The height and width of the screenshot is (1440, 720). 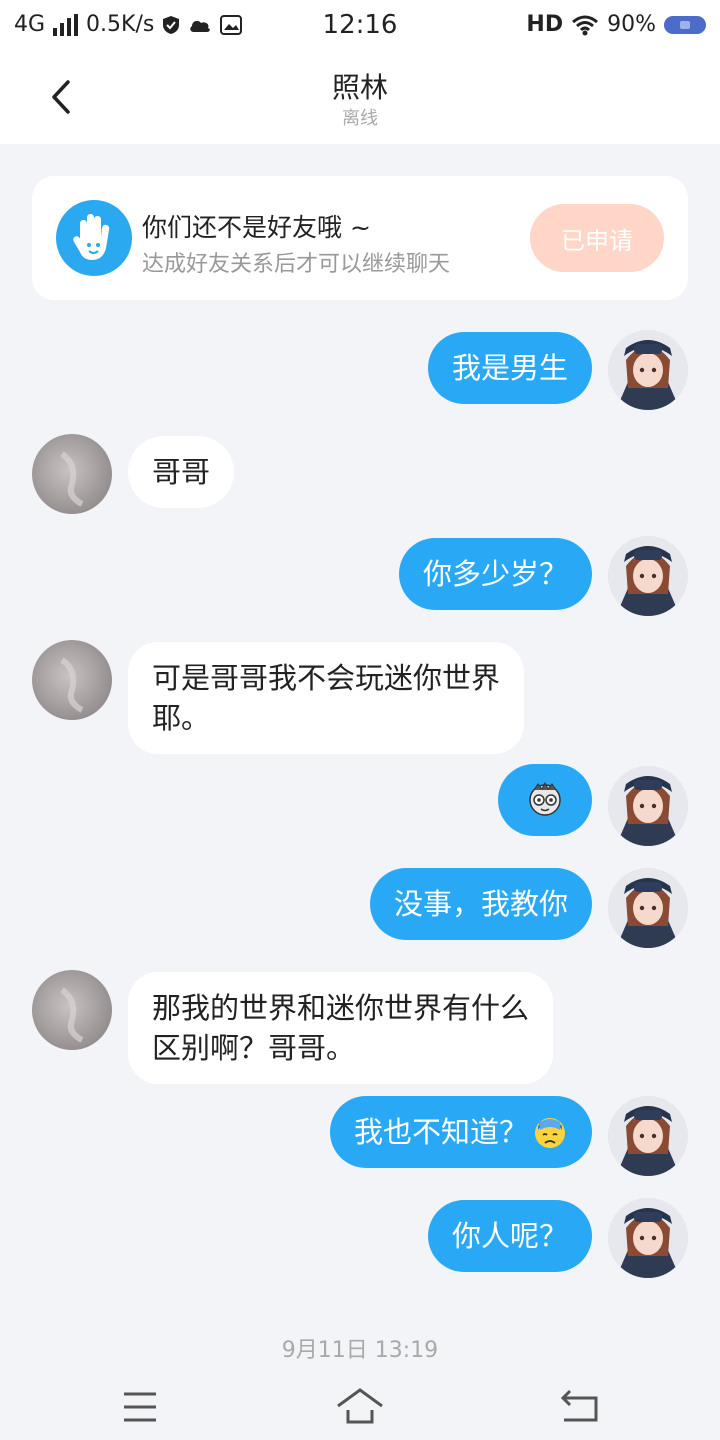 I want to click on chat-bubble, so click(x=545, y=800).